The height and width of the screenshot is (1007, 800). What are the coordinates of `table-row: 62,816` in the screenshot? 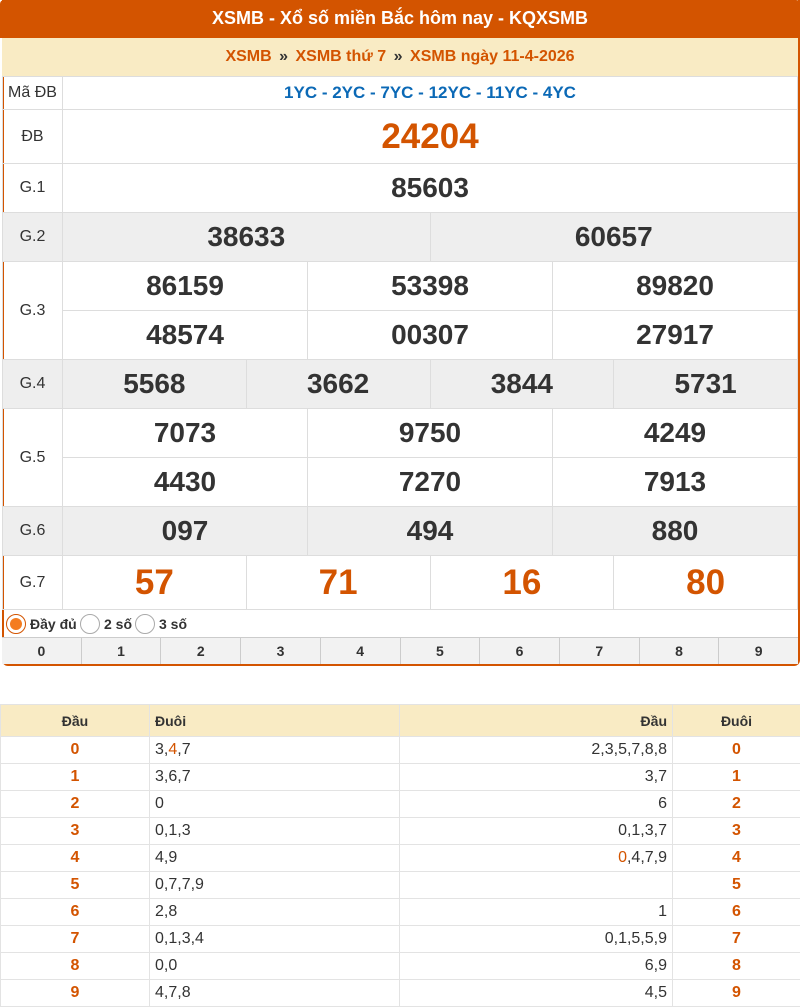 It's located at (400, 912).